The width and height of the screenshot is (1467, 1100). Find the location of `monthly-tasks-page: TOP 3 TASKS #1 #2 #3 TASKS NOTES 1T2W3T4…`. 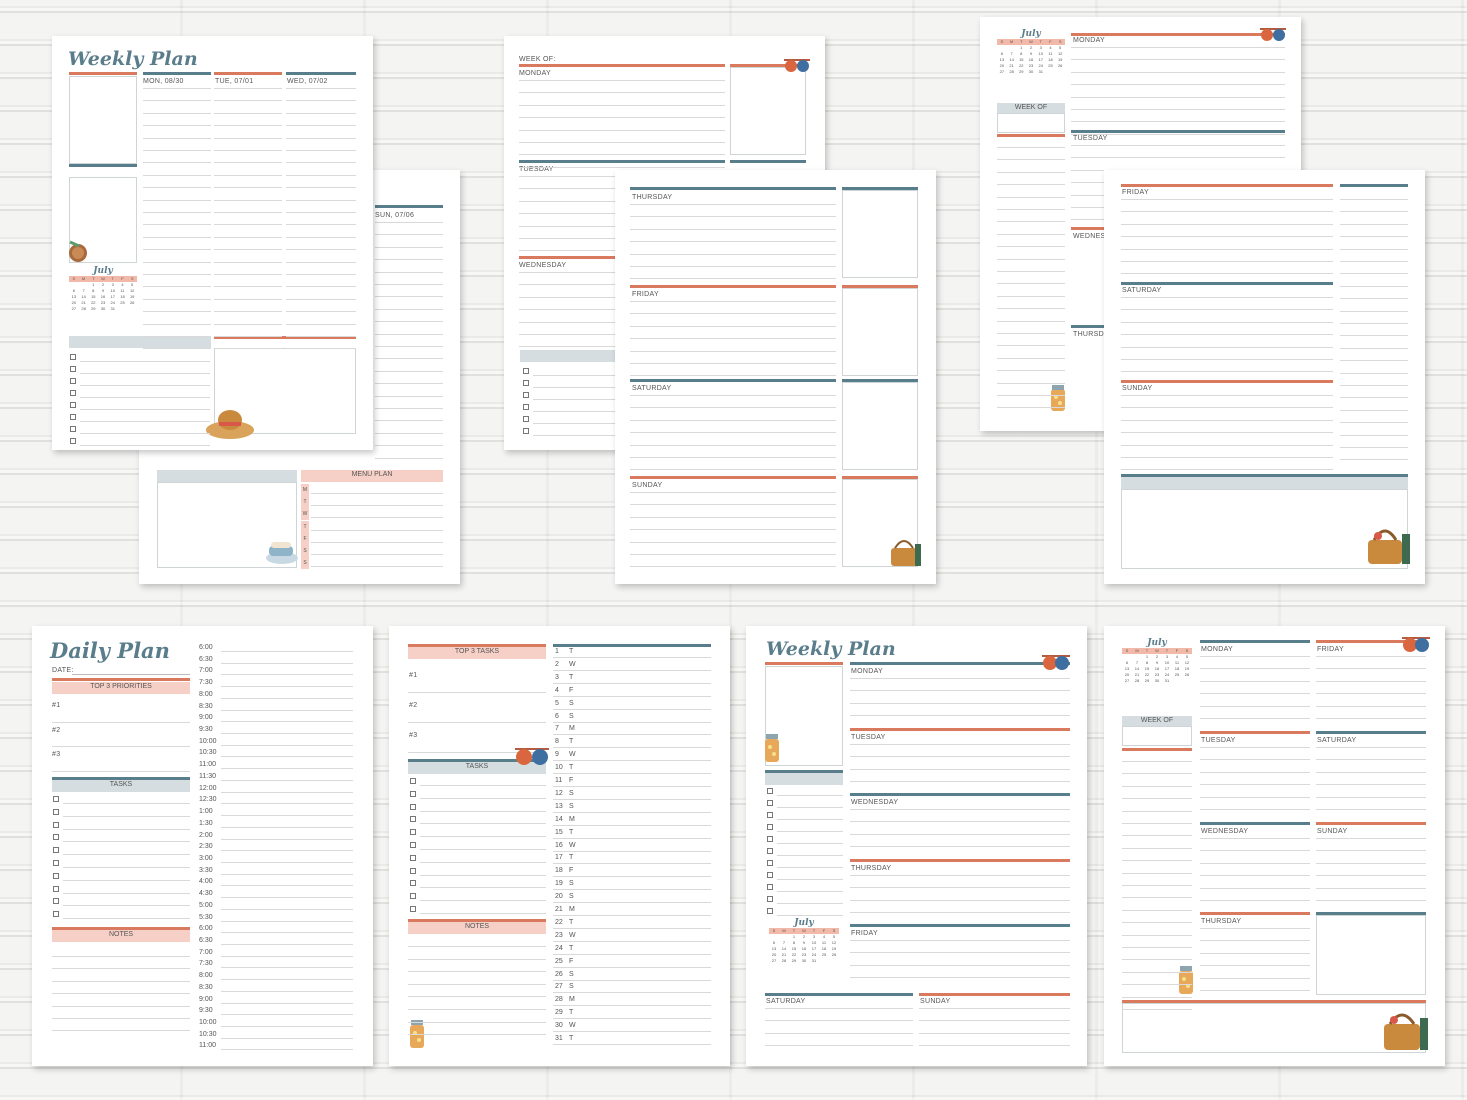

monthly-tasks-page: TOP 3 TASKS #1 #2 #3 TASKS NOTES 1T2W3T4… is located at coordinates (559, 846).